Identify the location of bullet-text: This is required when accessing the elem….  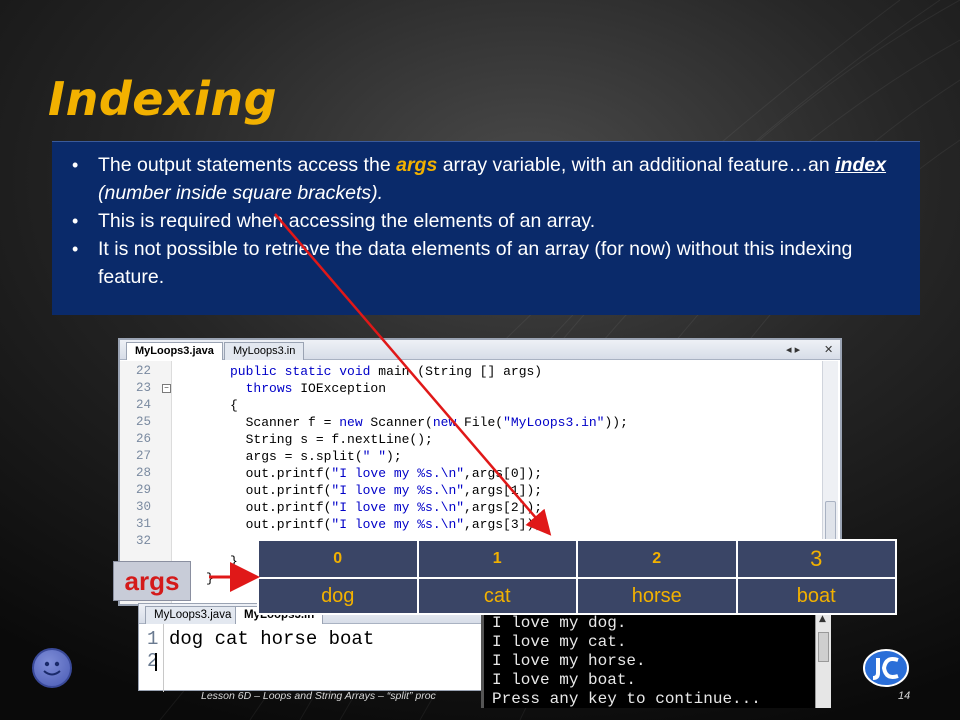
(347, 221).